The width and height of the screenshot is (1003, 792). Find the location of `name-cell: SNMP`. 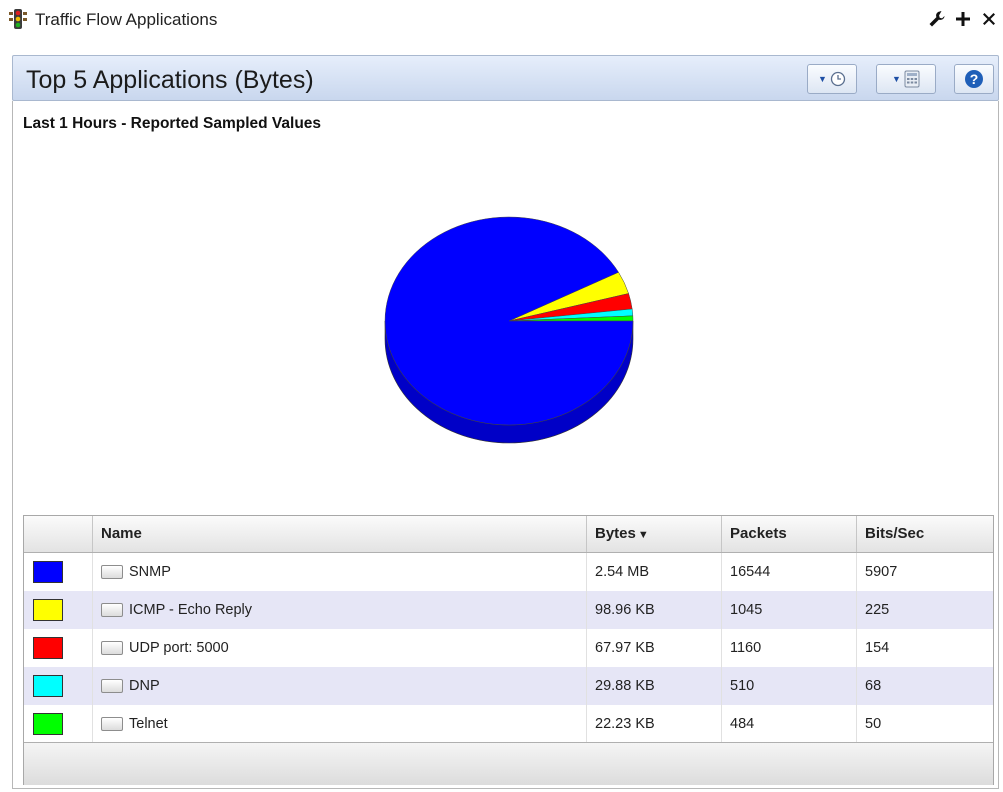

name-cell: SNMP is located at coordinates (340, 572).